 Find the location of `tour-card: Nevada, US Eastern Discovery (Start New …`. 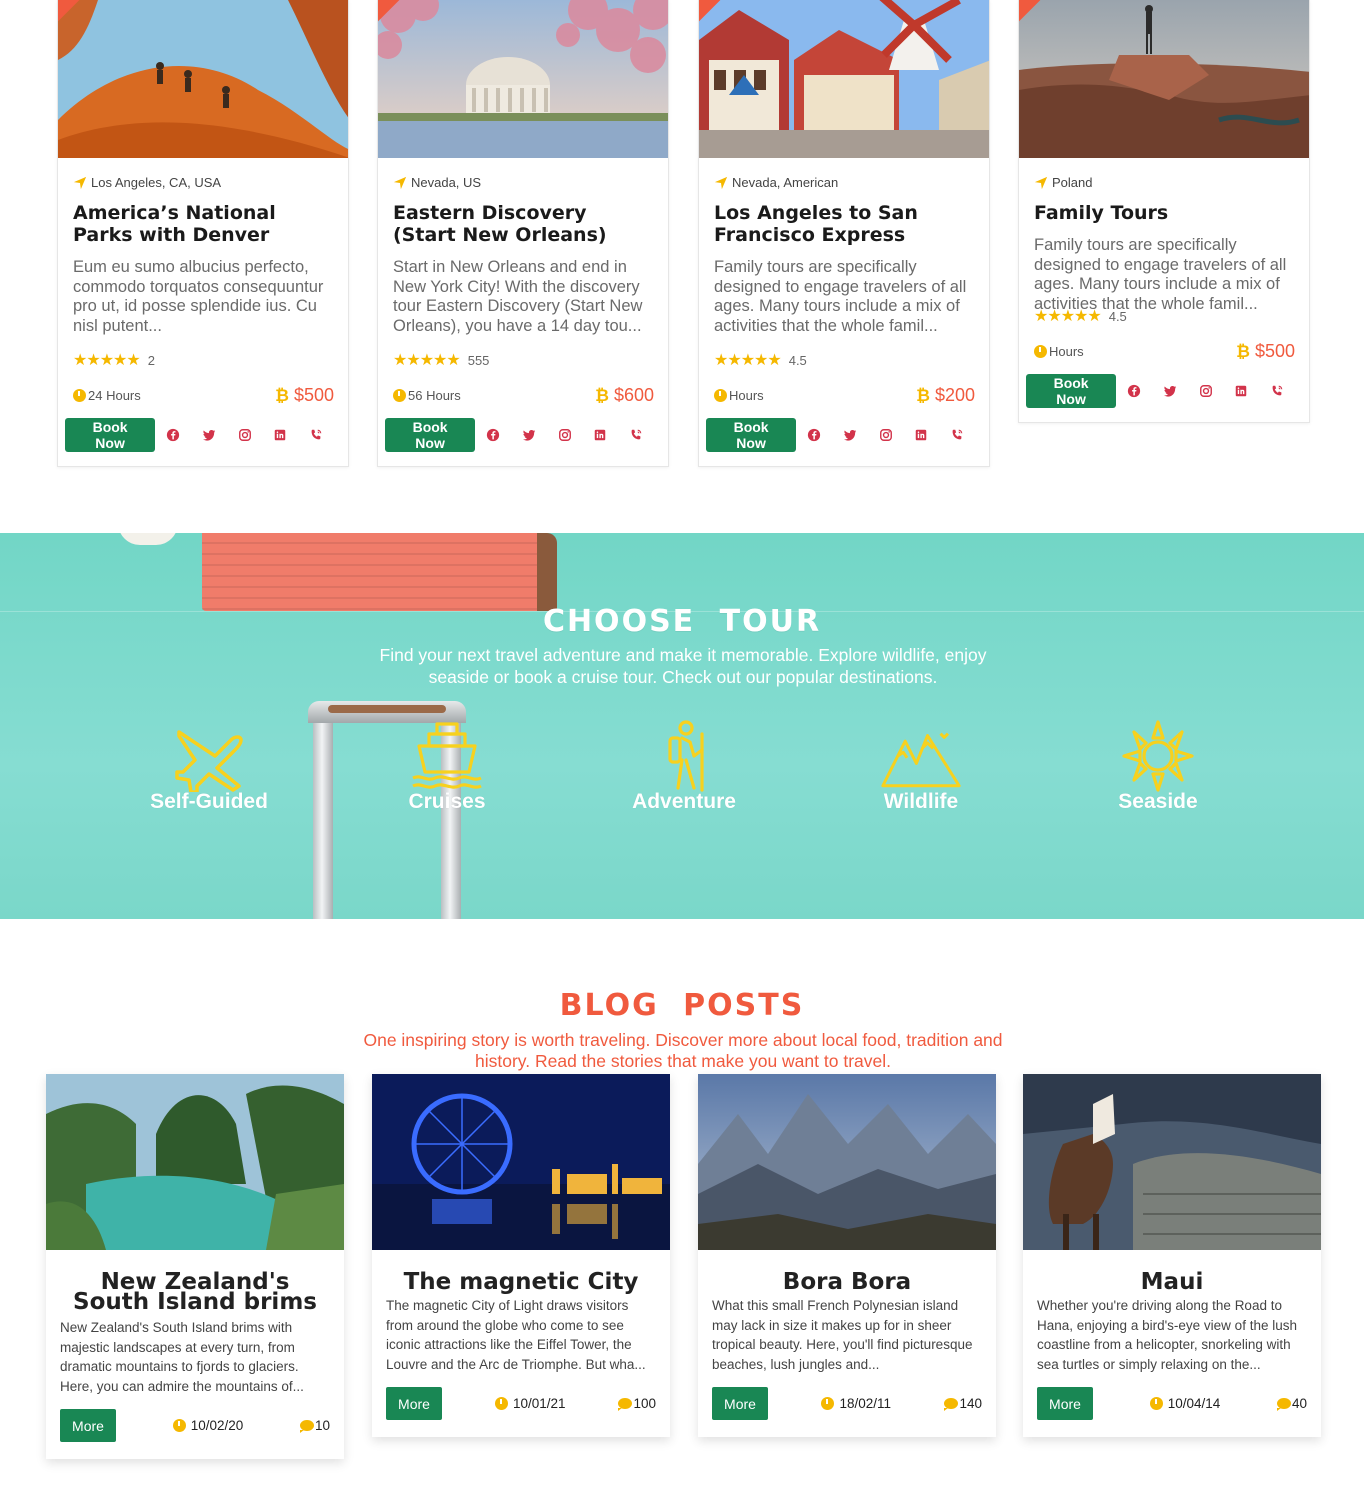

tour-card: Nevada, US Eastern Discovery (Start New … is located at coordinates (523, 233).